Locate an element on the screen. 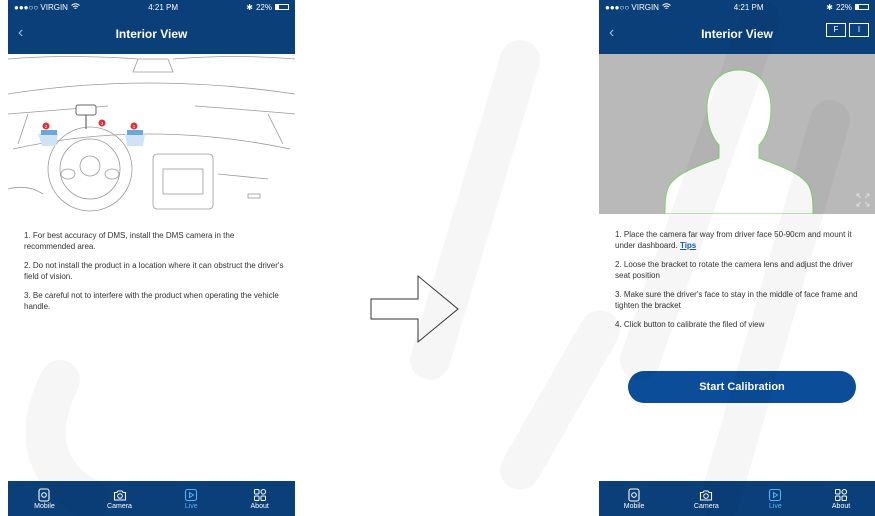  front-toggle-button: F is located at coordinates (836, 30).